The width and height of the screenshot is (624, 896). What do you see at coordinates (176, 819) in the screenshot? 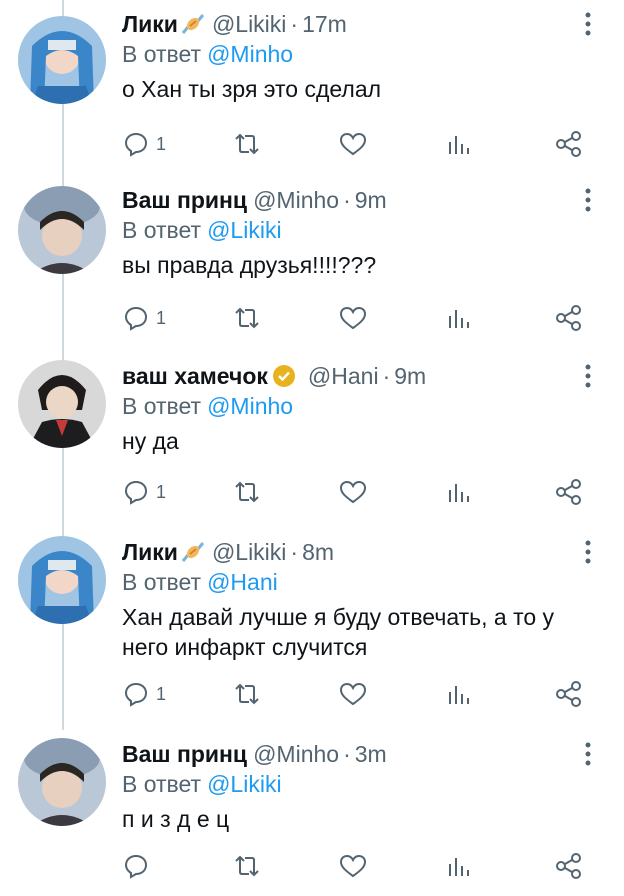
I see `tweet-text: п и з д е ц` at bounding box center [176, 819].